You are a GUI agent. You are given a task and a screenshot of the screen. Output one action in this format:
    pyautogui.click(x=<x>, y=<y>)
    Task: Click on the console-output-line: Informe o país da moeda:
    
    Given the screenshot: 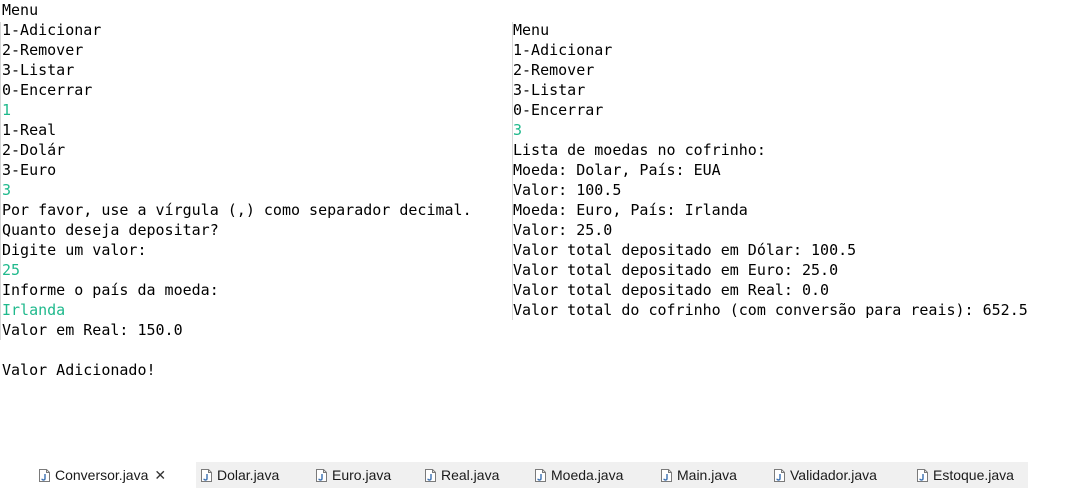 What is the action you would take?
    pyautogui.click(x=110, y=290)
    